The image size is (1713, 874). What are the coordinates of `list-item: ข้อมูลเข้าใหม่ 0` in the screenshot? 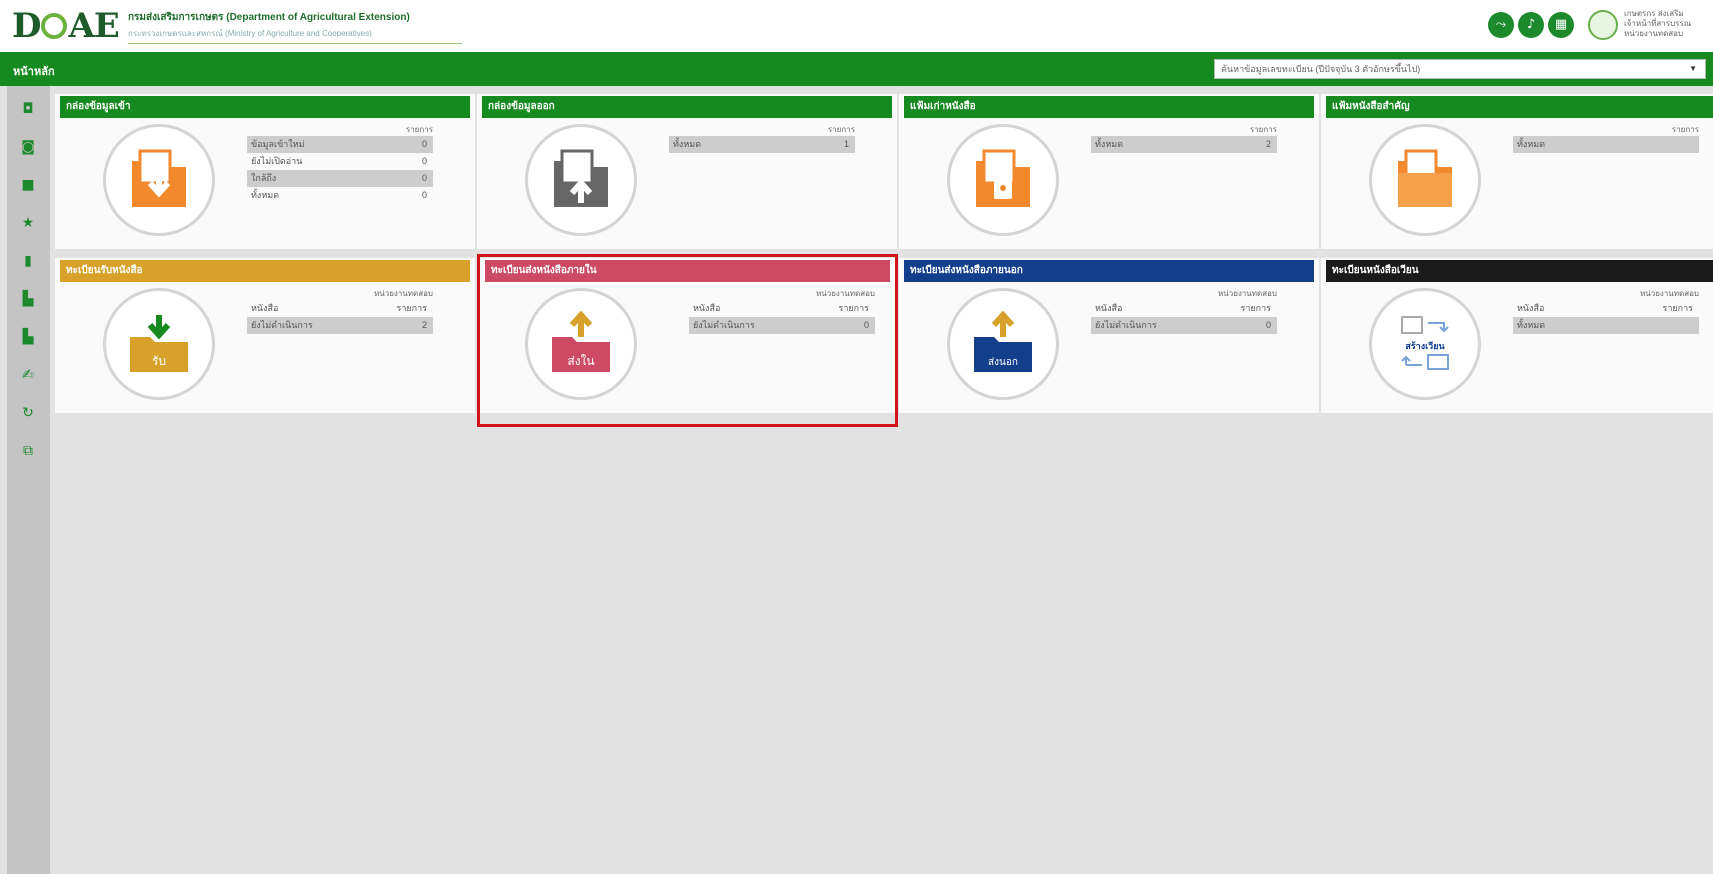 It's located at (340, 144).